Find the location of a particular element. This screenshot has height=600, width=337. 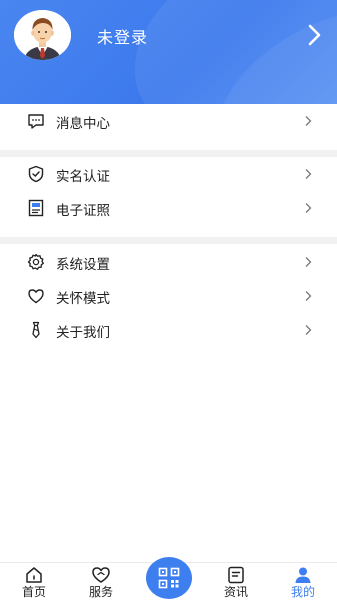

service-heart-icon is located at coordinates (101, 575).